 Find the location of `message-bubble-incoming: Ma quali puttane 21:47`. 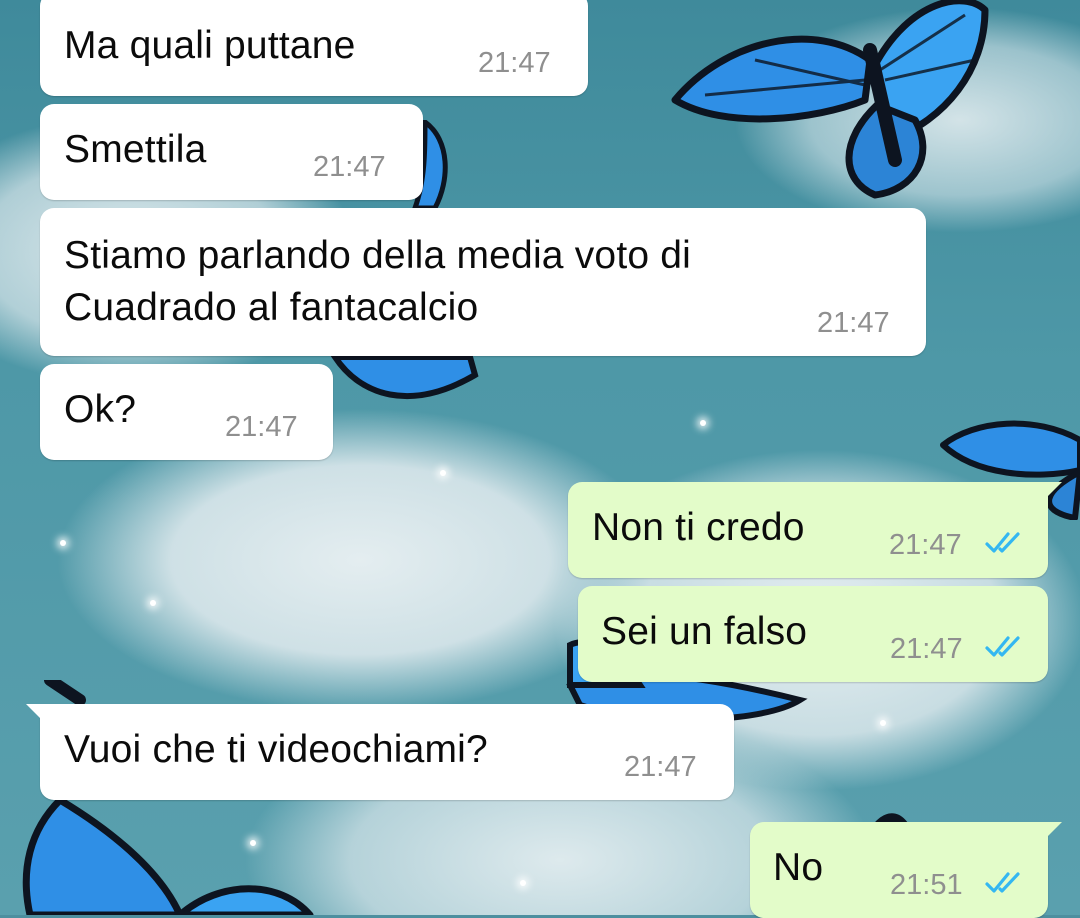

message-bubble-incoming: Ma quali puttane 21:47 is located at coordinates (314, 48).